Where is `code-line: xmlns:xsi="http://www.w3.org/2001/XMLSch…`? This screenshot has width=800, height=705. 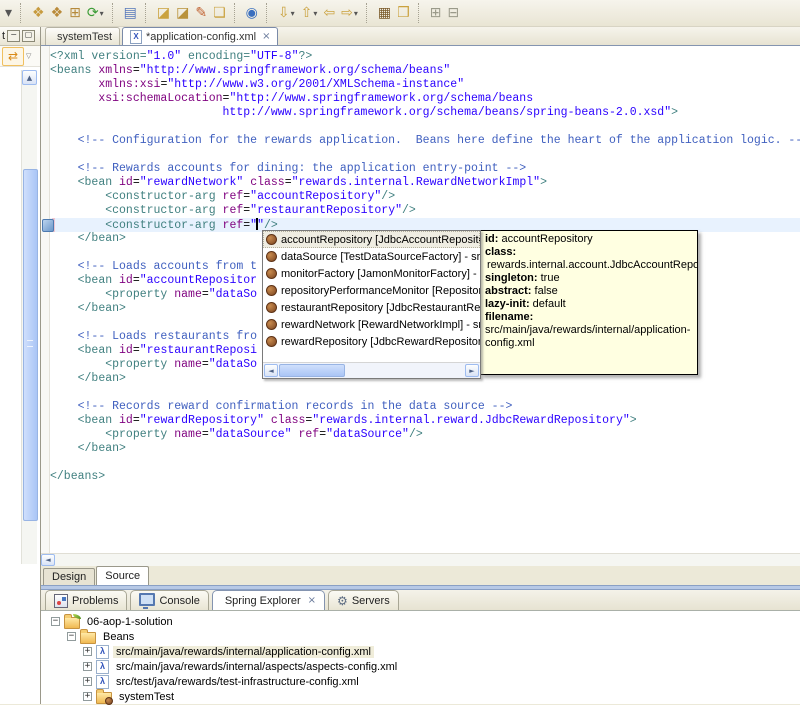 code-line: xmlns:xsi="http://www.w3.org/2001/XMLSch… is located at coordinates (425, 85).